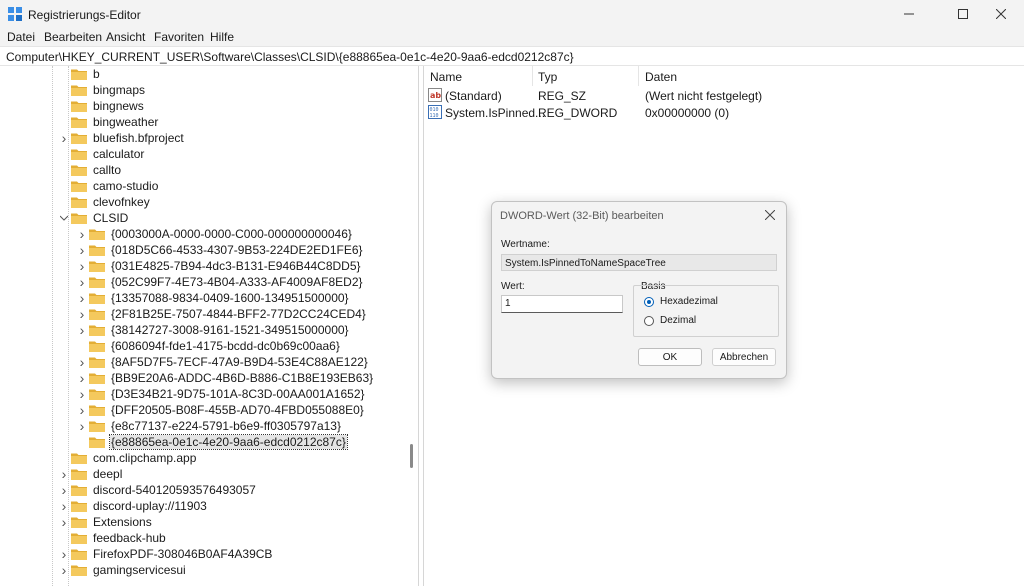  I want to click on tree-item: bingnews, so click(101, 106).